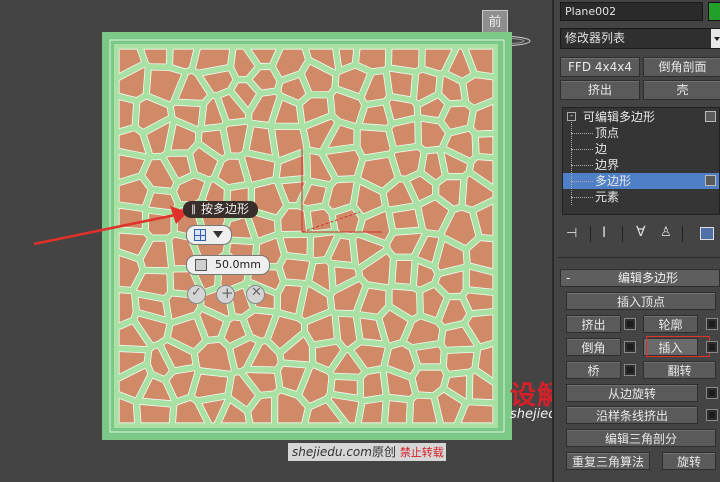  I want to click on logo-url-text: shejiedu.com, so click(531, 414).